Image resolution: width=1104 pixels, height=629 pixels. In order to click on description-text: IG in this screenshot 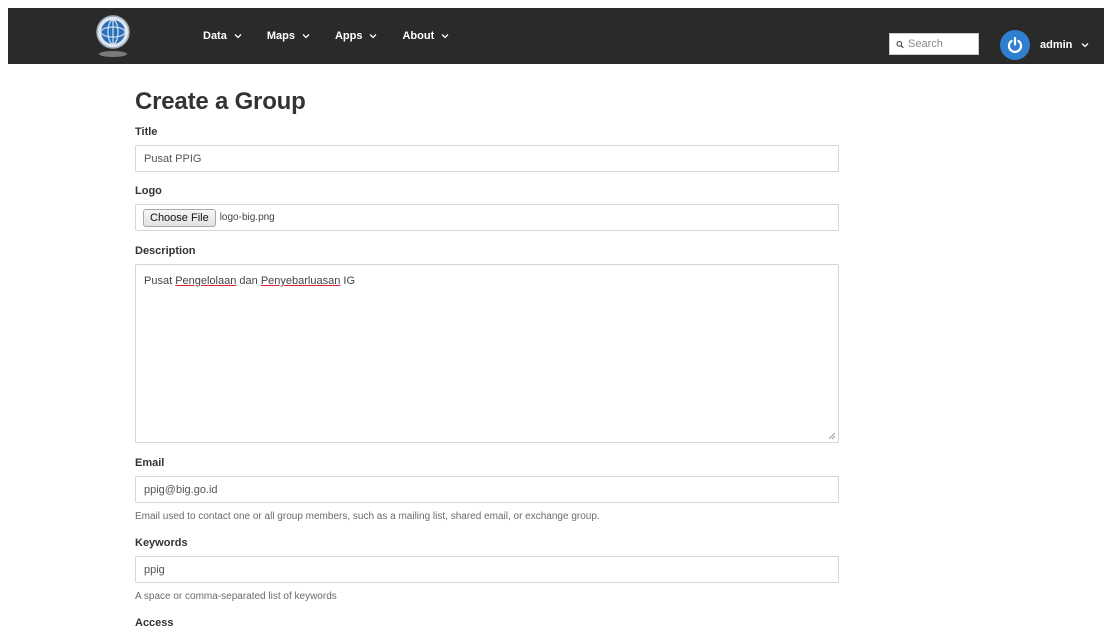, I will do `click(348, 281)`.